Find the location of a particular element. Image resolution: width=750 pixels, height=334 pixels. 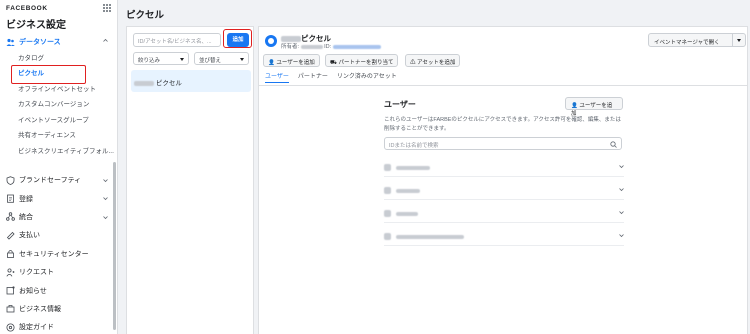

brand-logo: FACEBOOK is located at coordinates (27, 8).